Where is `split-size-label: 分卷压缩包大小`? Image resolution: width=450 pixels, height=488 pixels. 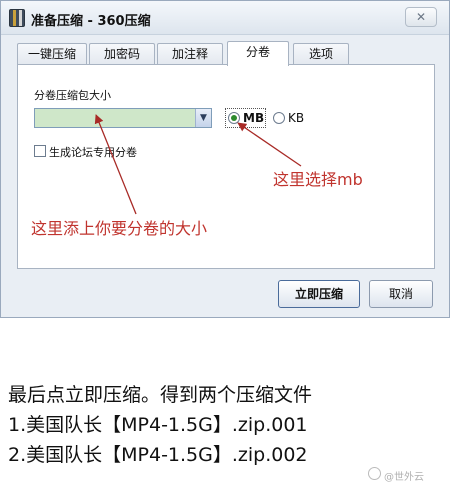 split-size-label: 分卷压缩包大小 is located at coordinates (72, 95).